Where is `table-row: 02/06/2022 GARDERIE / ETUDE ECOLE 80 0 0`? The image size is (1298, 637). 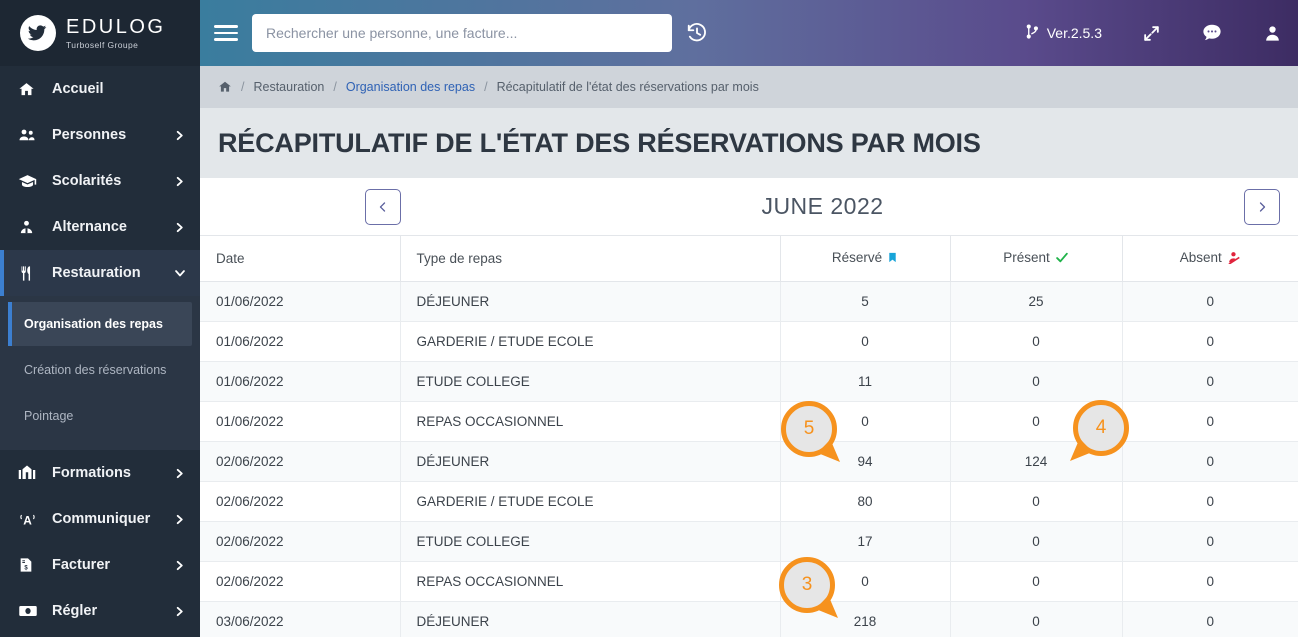
table-row: 02/06/2022 GARDERIE / ETUDE ECOLE 80 0 0 is located at coordinates (749, 501).